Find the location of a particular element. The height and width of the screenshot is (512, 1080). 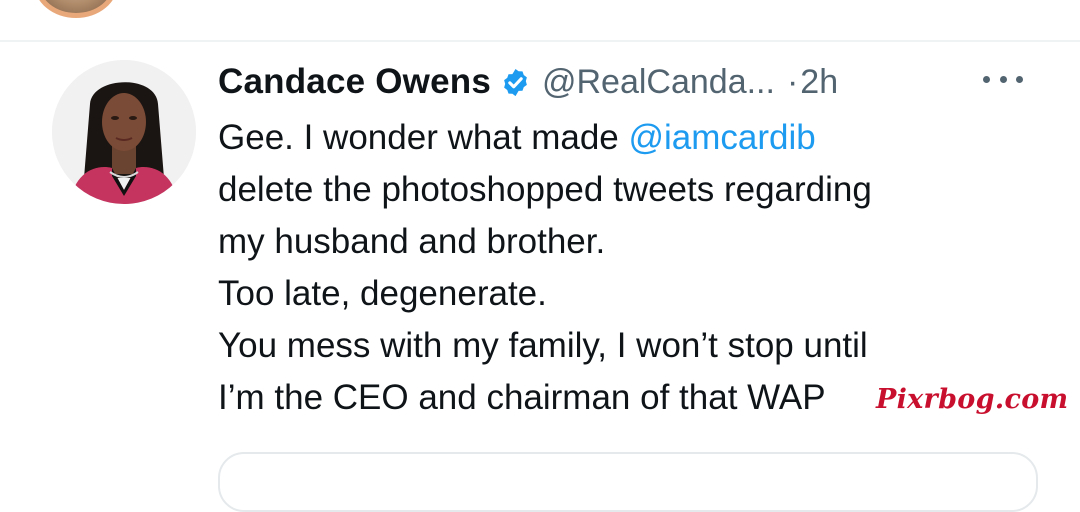

more-options-icon is located at coordinates (1003, 79).